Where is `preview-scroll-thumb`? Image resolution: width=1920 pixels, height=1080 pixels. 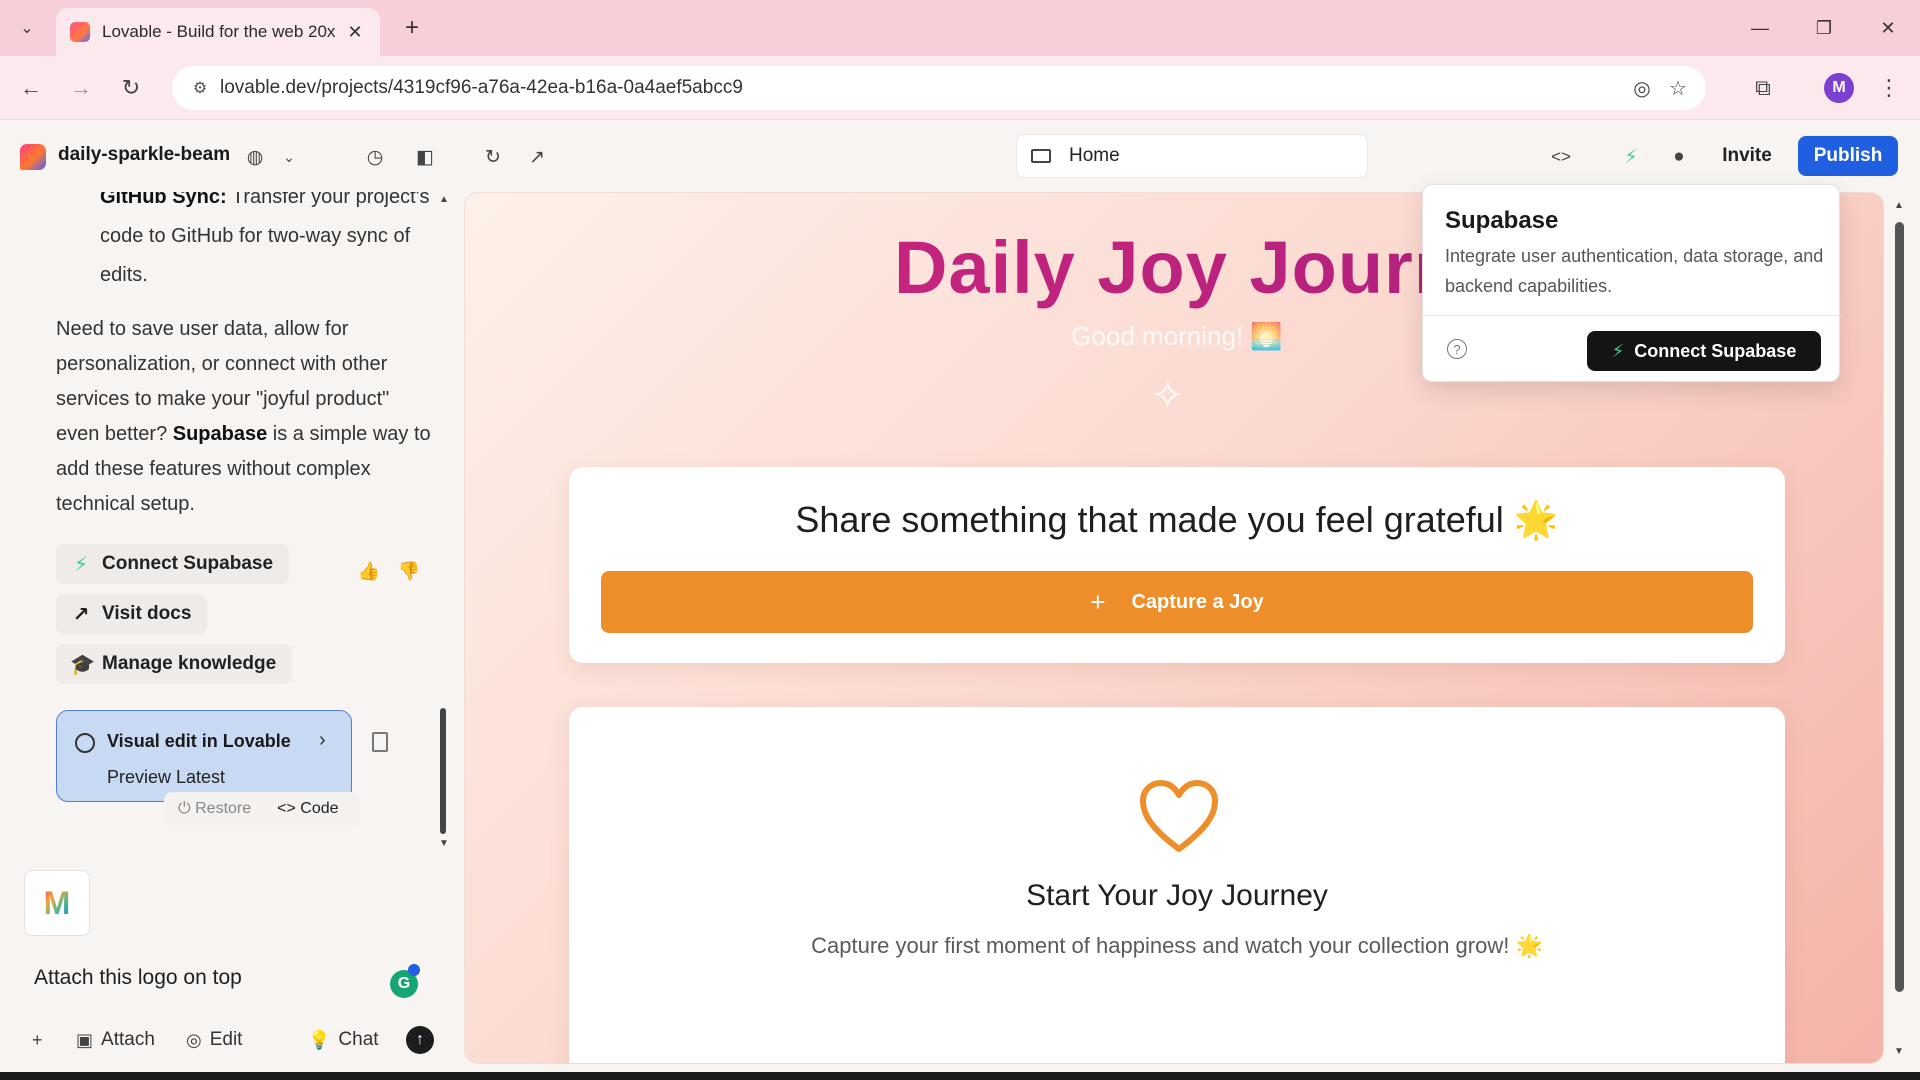
preview-scroll-thumb is located at coordinates (1899, 607).